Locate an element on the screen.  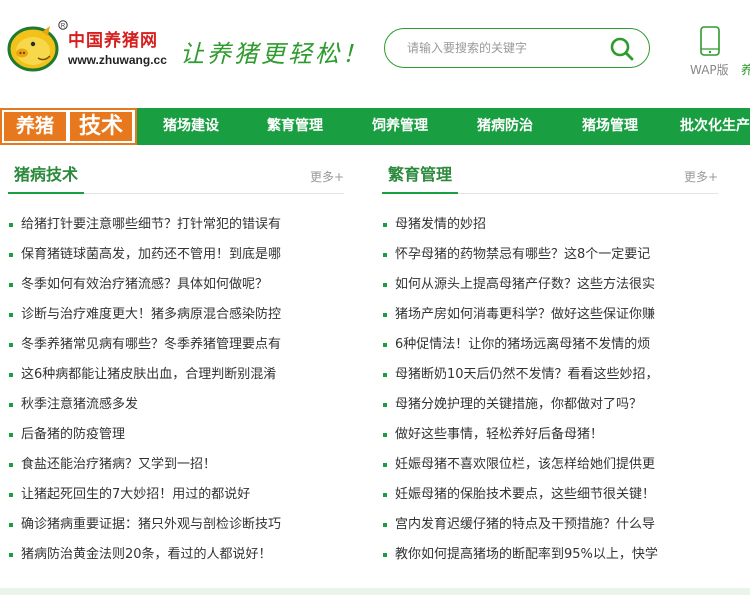
list-item: 猪病防治黄金法则20条，看过的人都说好！ is located at coordinates (176, 555).